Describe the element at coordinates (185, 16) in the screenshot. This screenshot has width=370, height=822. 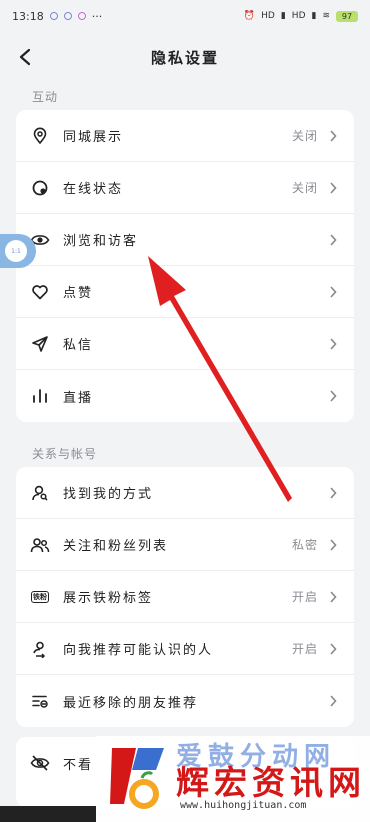
I see `status-bar: 13:18 ··· ⏰ HD ▮ HD ▮ ≋ 97` at that location.